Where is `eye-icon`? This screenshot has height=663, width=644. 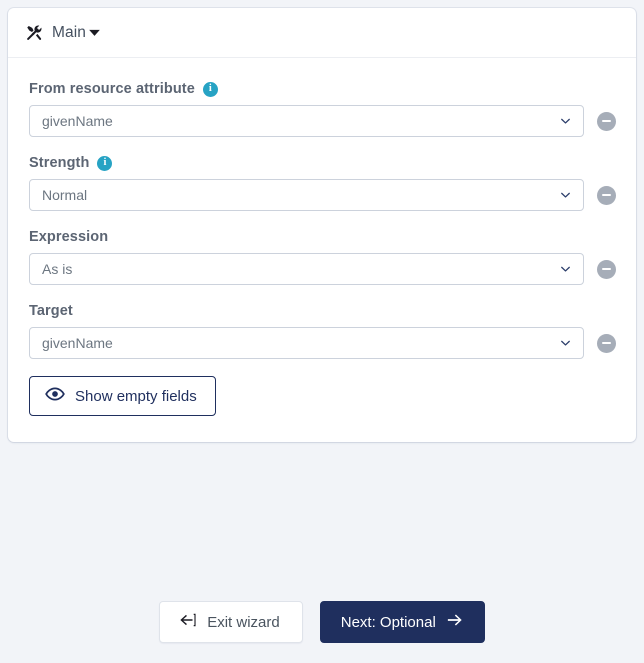
eye-icon is located at coordinates (55, 396).